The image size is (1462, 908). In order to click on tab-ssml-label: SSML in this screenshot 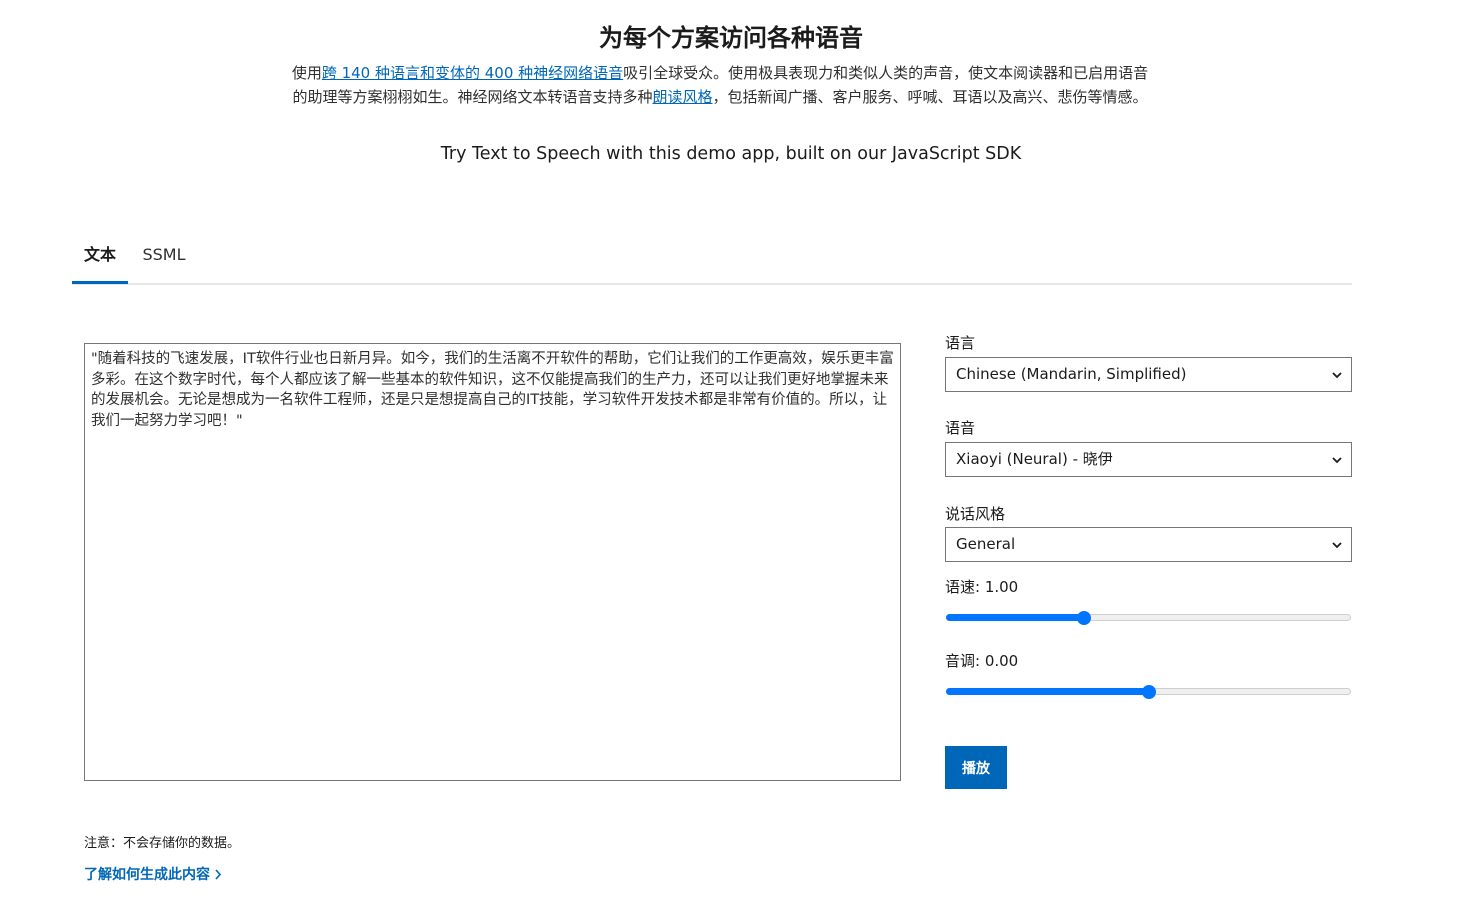, I will do `click(164, 254)`.